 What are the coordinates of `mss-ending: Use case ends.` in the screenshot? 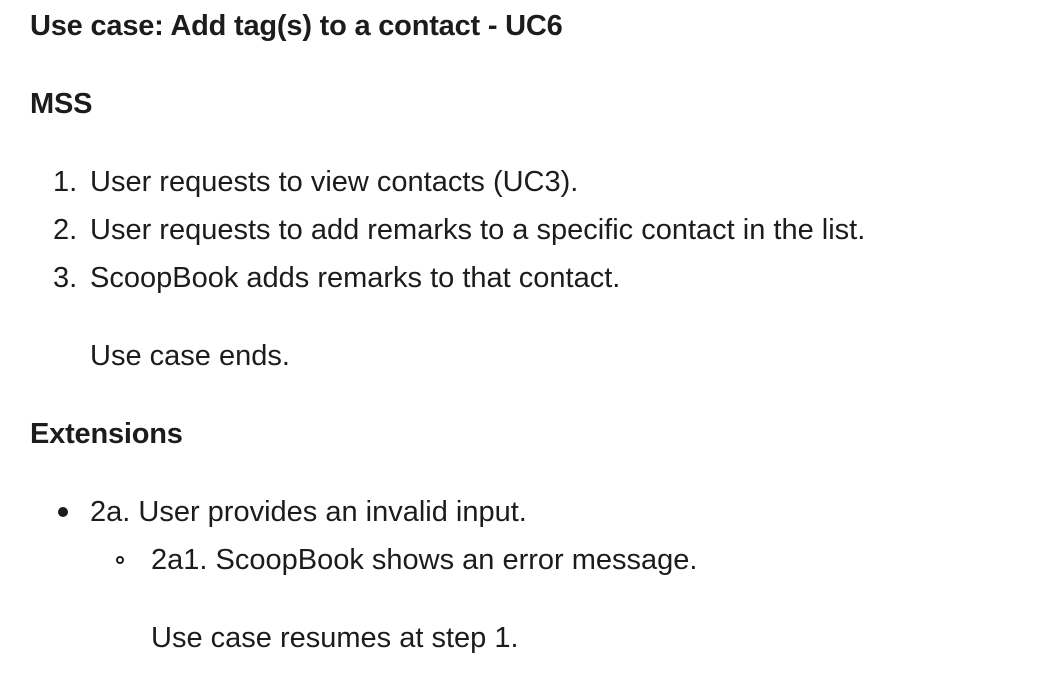 It's located at (190, 356).